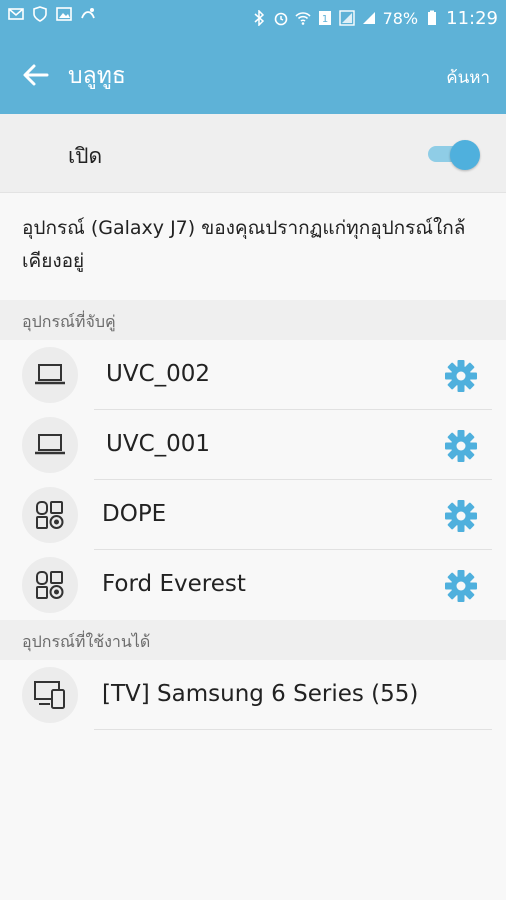 Image resolution: width=506 pixels, height=900 pixels. I want to click on paired-device-row: Ford Everest, so click(253, 585).